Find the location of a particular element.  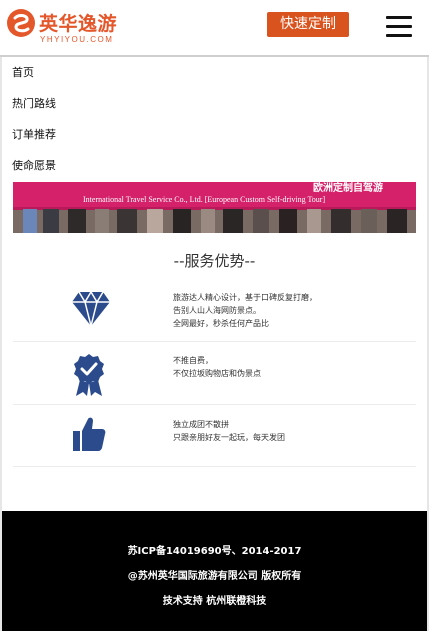

nav-item-hot-routes: 热门路线 is located at coordinates (214, 105).